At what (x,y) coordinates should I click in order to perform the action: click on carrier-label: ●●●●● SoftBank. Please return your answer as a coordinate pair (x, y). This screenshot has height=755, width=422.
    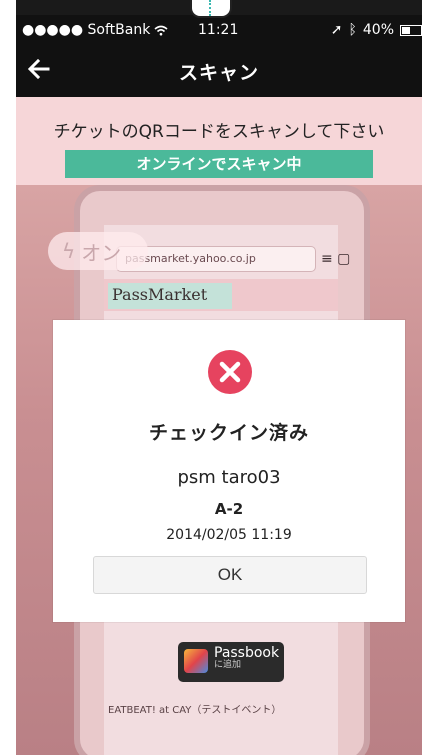
    Looking at the image, I should click on (95, 30).